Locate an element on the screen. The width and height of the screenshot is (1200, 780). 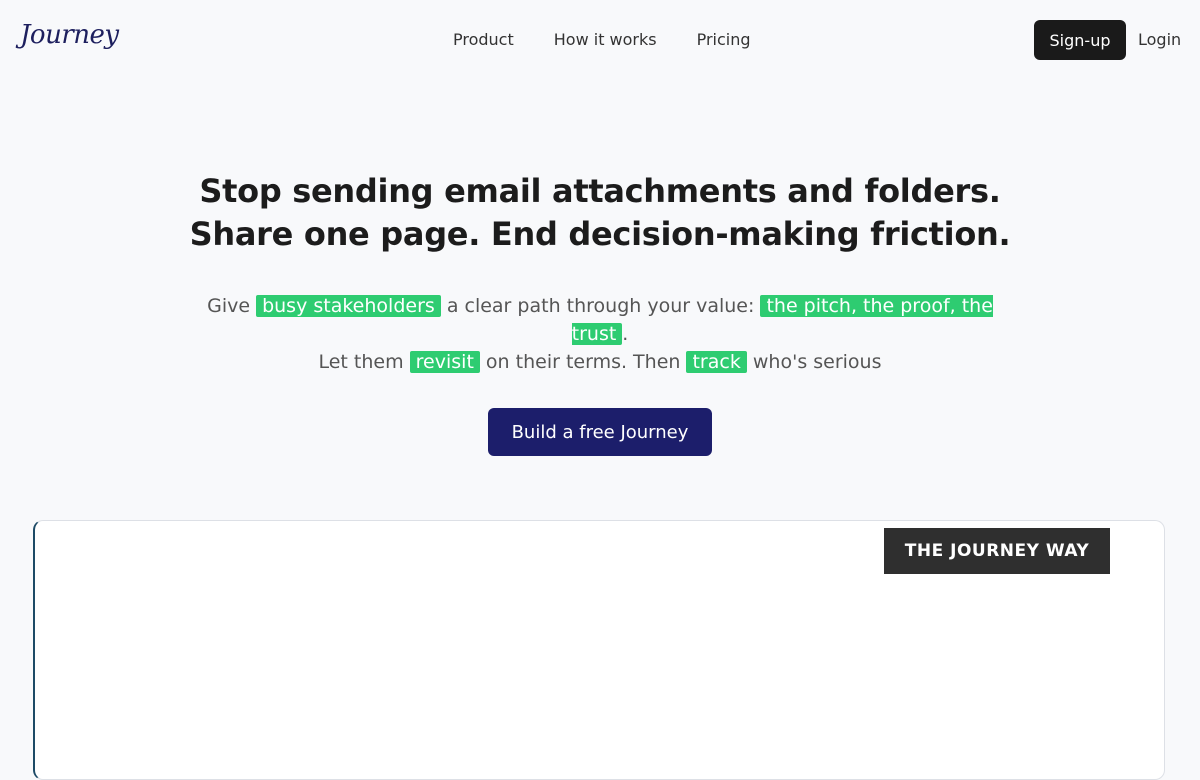
nav-product-link: Product is located at coordinates (483, 39).